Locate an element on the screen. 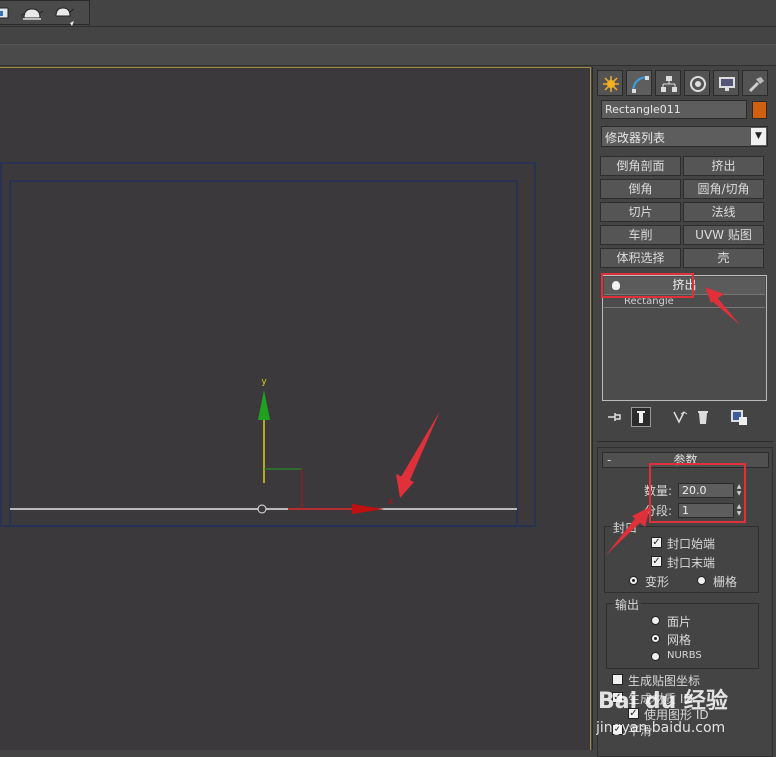 This screenshot has height=757, width=776. motion-tab is located at coordinates (697, 83).